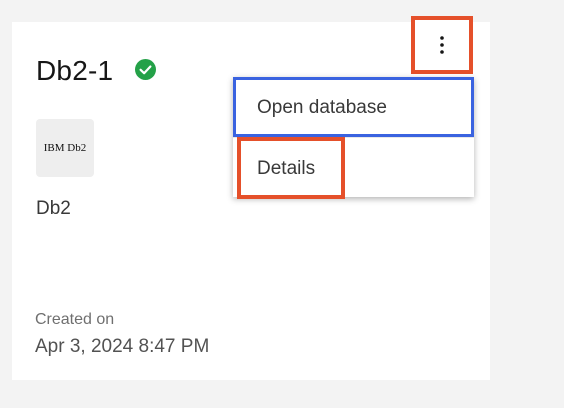 This screenshot has width=564, height=408. What do you see at coordinates (75, 319) in the screenshot?
I see `created-label: Created on` at bounding box center [75, 319].